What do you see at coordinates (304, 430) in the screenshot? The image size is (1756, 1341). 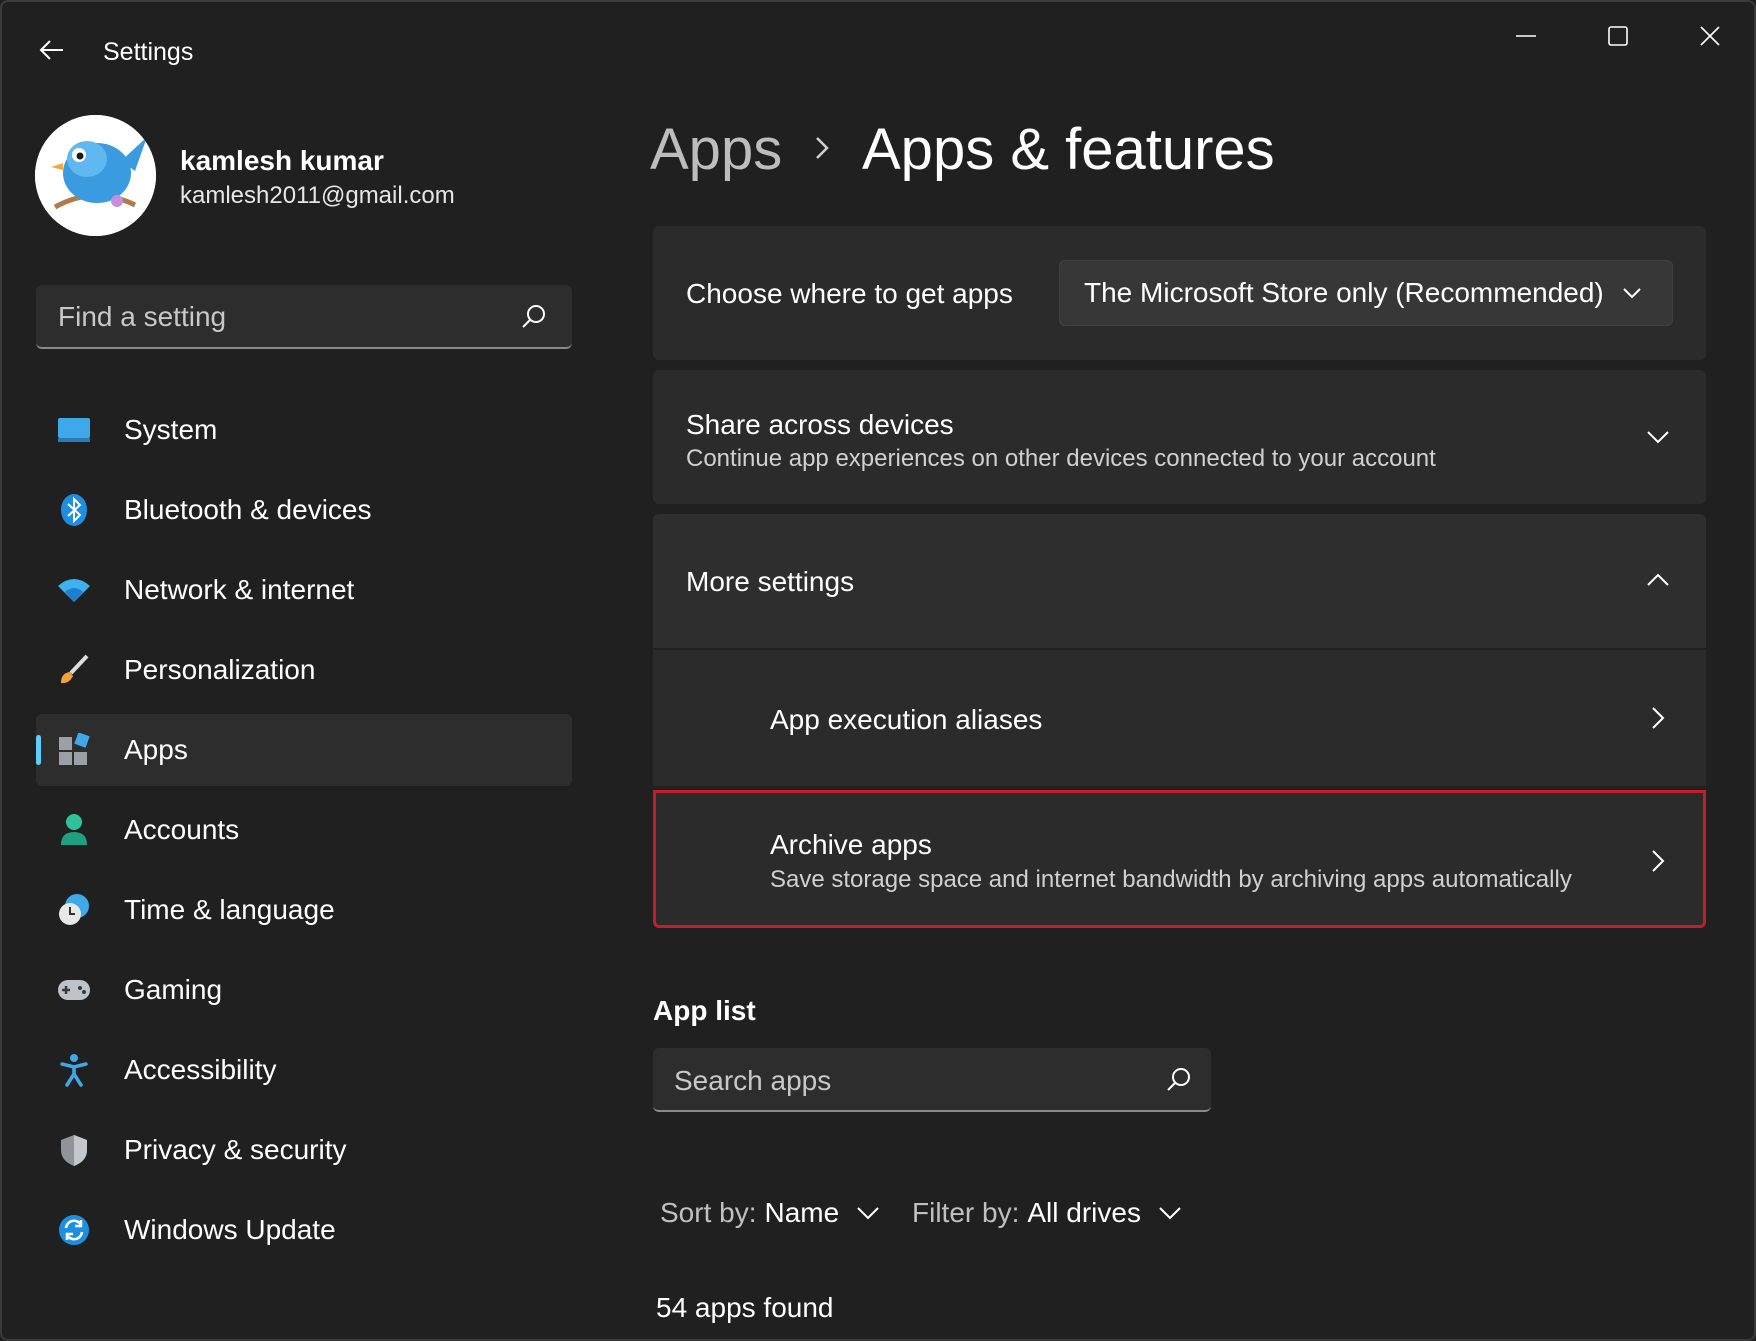 I see `nav-item-system: System` at bounding box center [304, 430].